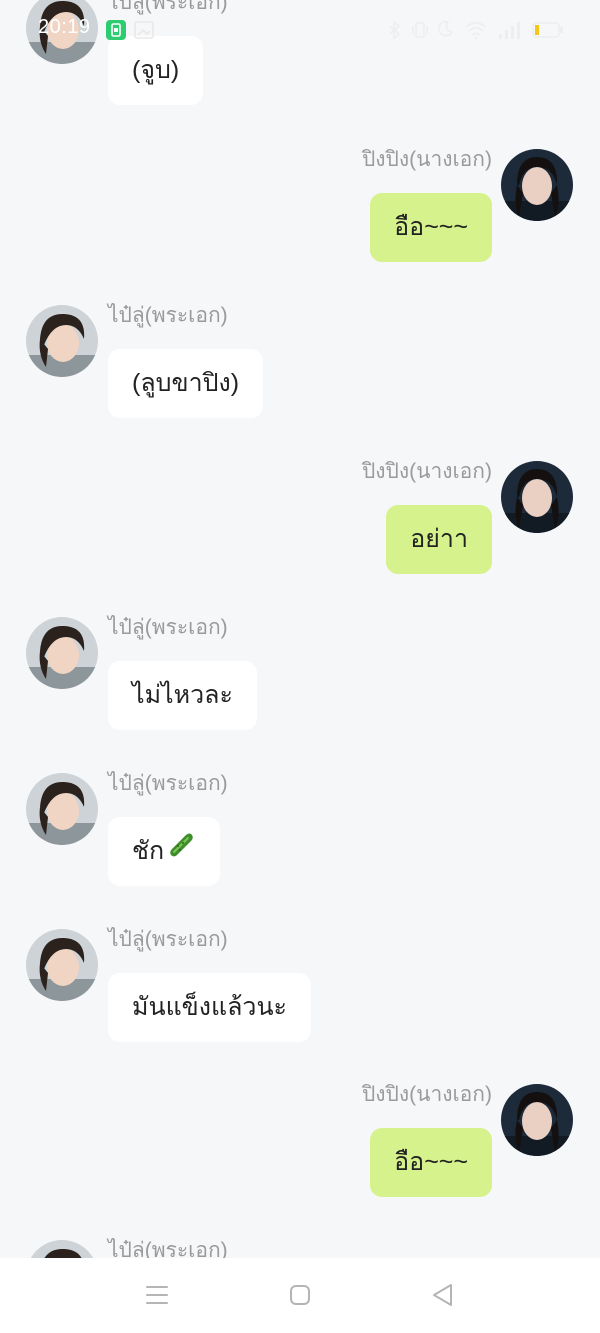  I want to click on message-bubble: (ลูบขาปิง), so click(186, 383).